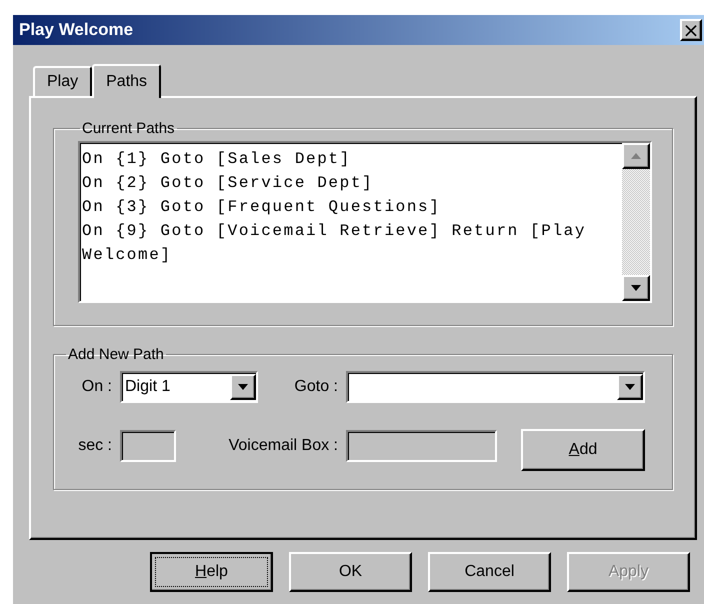  What do you see at coordinates (116, 354) in the screenshot?
I see `group-label: Add New Path` at bounding box center [116, 354].